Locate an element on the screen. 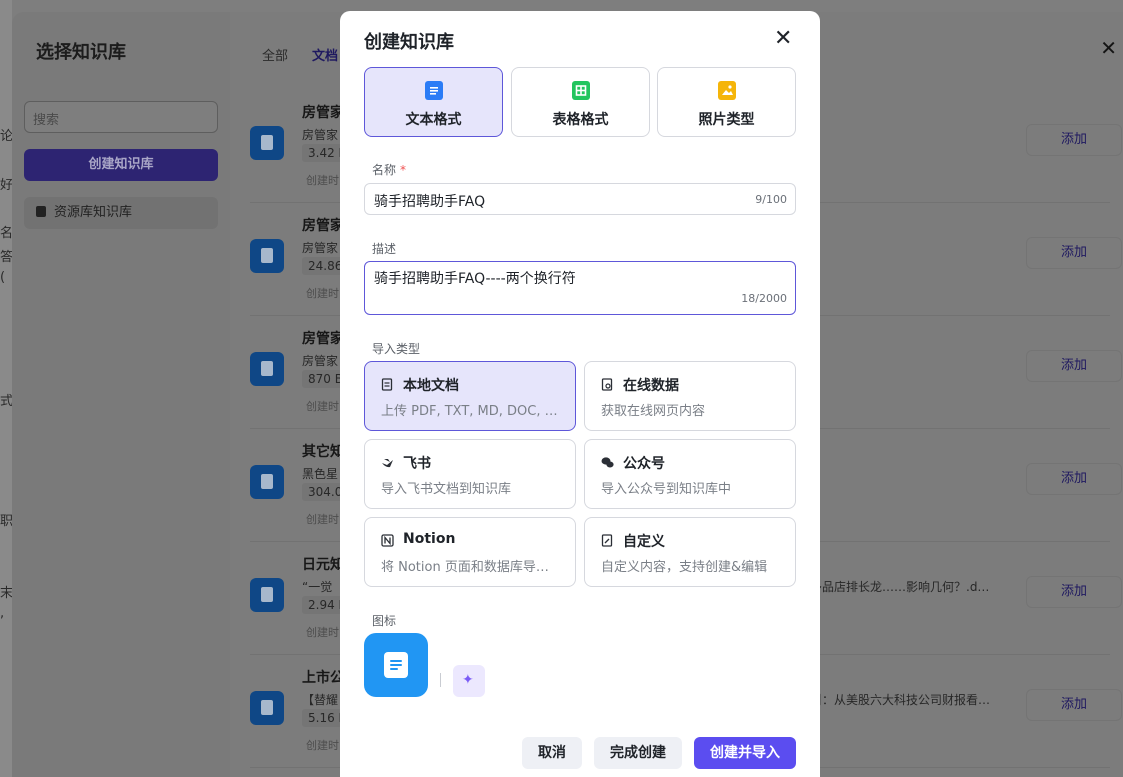 The image size is (1123, 777). import-type-desc: 导入公众号到知识库中 is located at coordinates (666, 489).